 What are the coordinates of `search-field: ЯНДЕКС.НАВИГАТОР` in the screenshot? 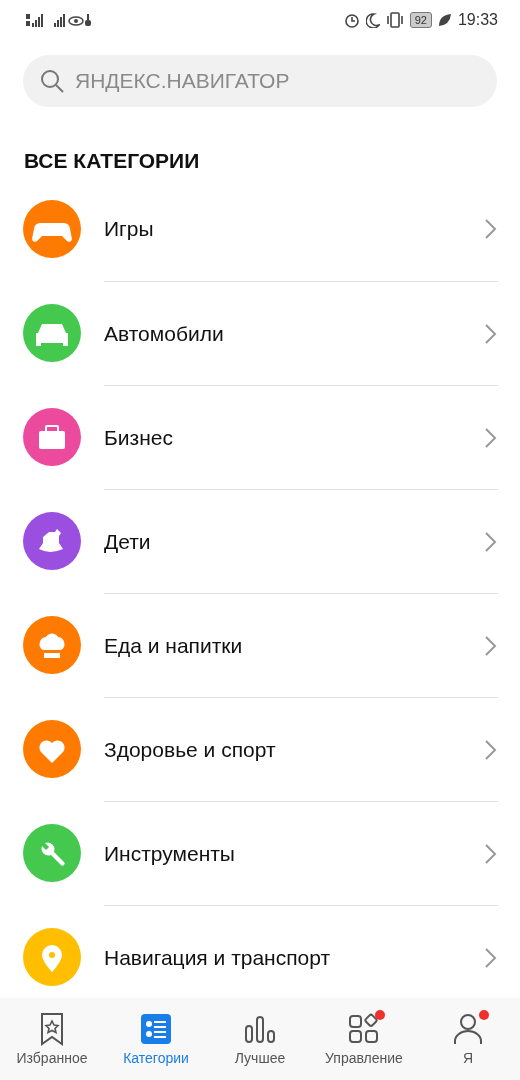 It's located at (260, 81).